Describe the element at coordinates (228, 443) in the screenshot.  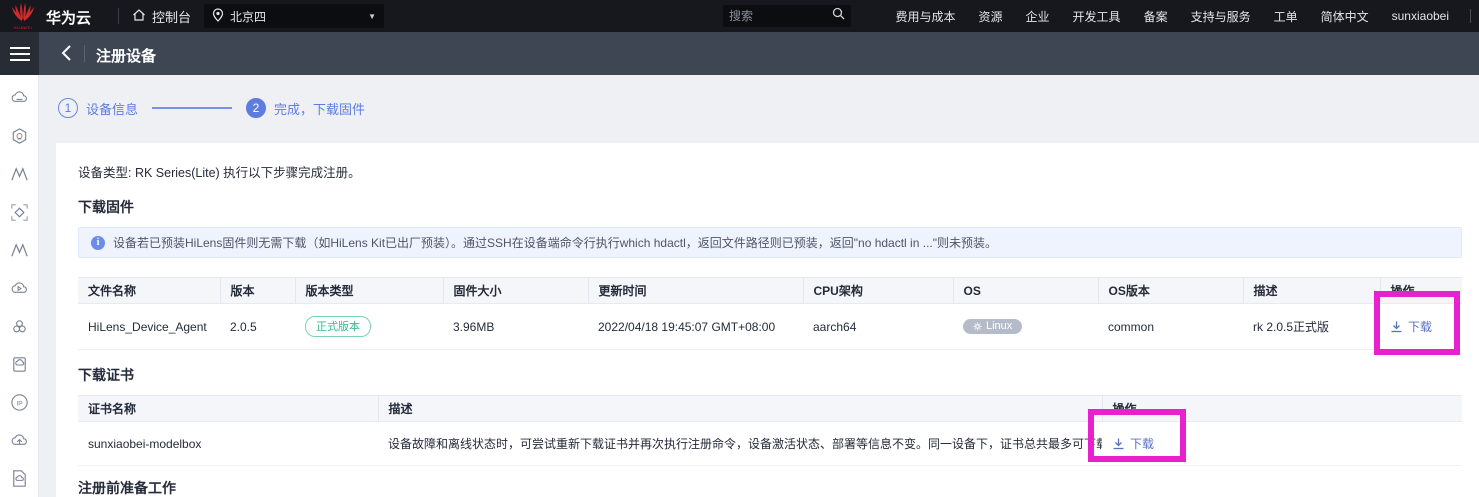
I see `cell-cert-name: sunxiaobei-modelbox` at that location.